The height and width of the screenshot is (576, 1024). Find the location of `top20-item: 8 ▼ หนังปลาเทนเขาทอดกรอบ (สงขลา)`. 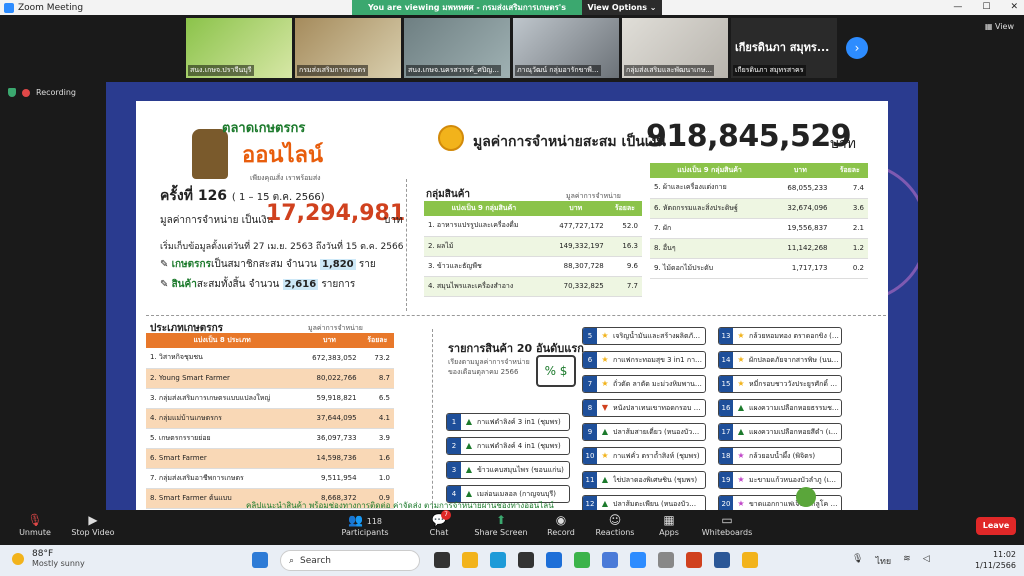

top20-item: 8 ▼ หนังปลาเทนเขาทอดกรอบ (สงขลา) is located at coordinates (644, 408).